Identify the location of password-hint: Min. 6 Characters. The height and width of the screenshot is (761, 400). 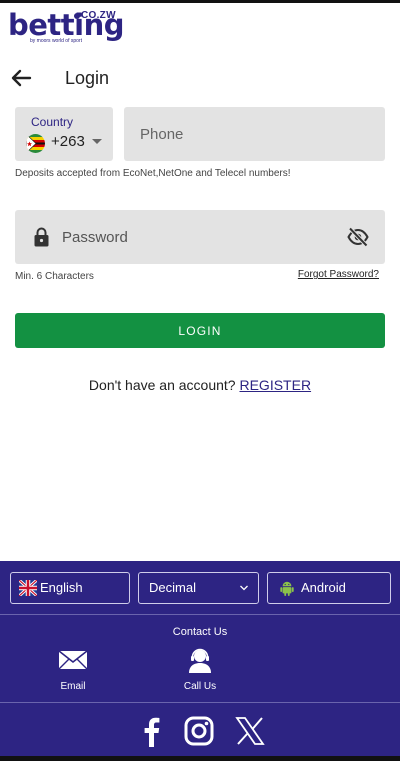
(54, 276).